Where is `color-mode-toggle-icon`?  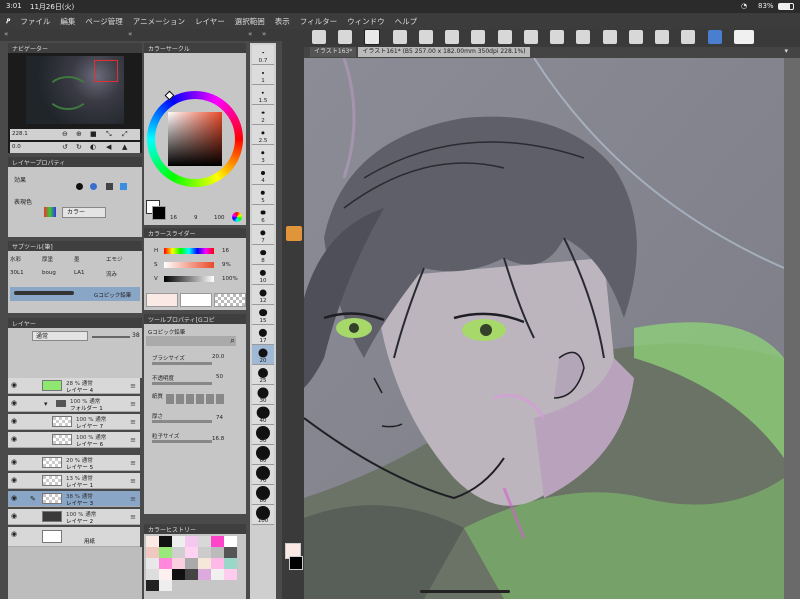 color-mode-toggle-icon is located at coordinates (237, 217).